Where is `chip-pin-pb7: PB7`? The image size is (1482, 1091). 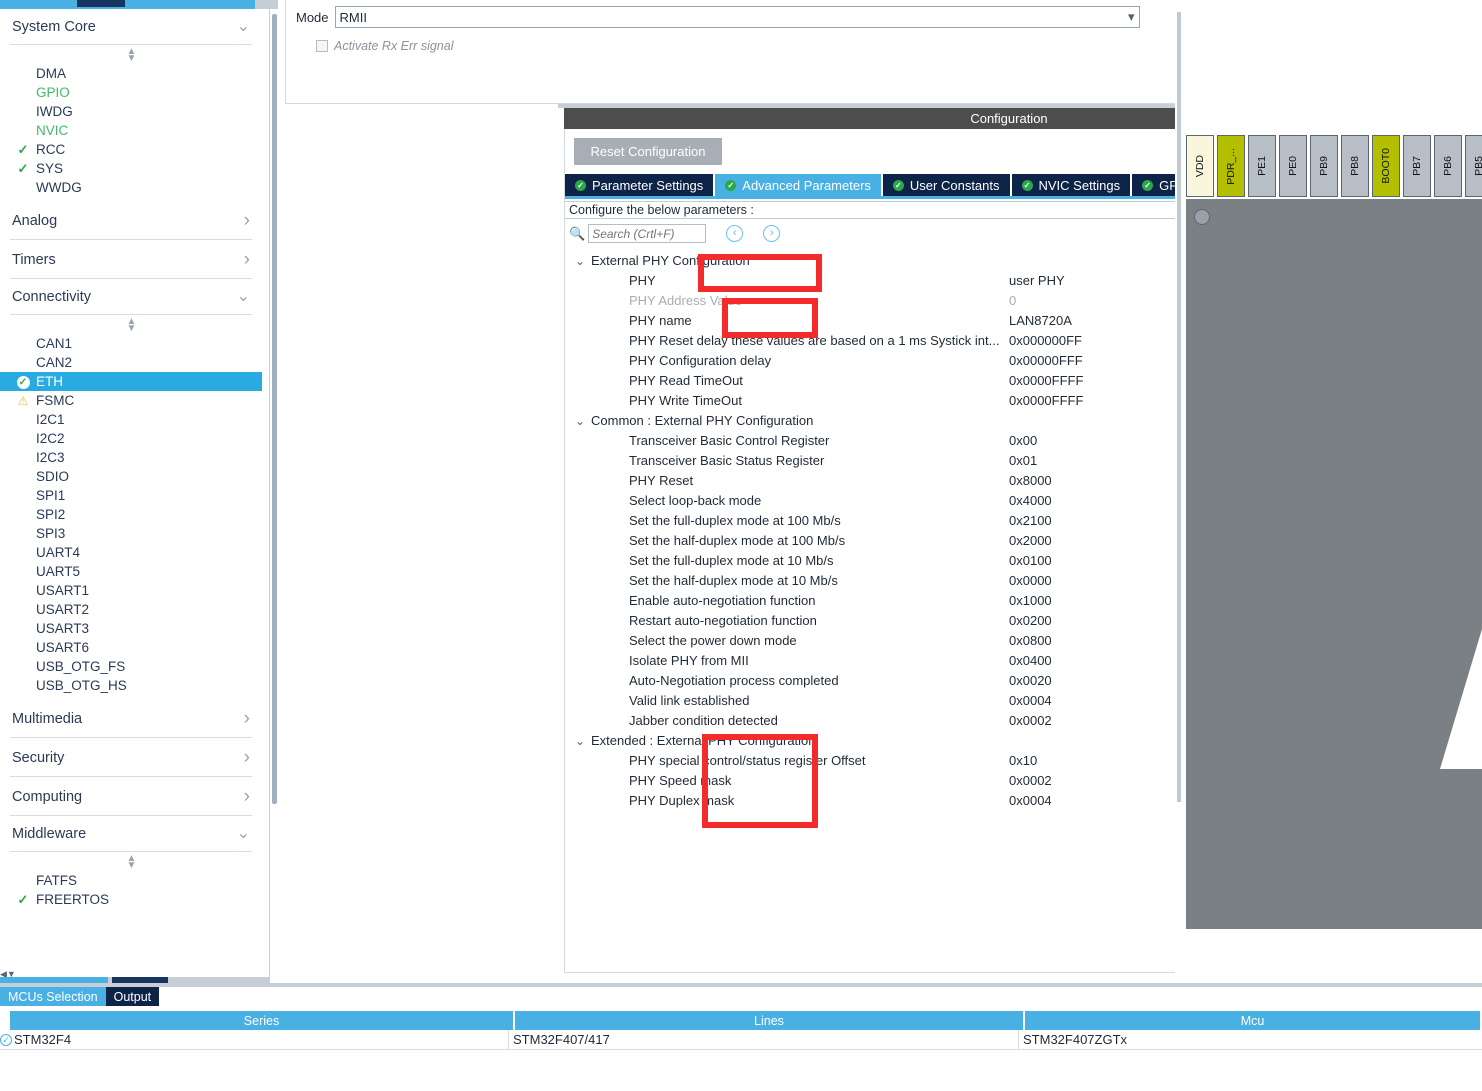
chip-pin-pb7: PB7 is located at coordinates (1417, 166).